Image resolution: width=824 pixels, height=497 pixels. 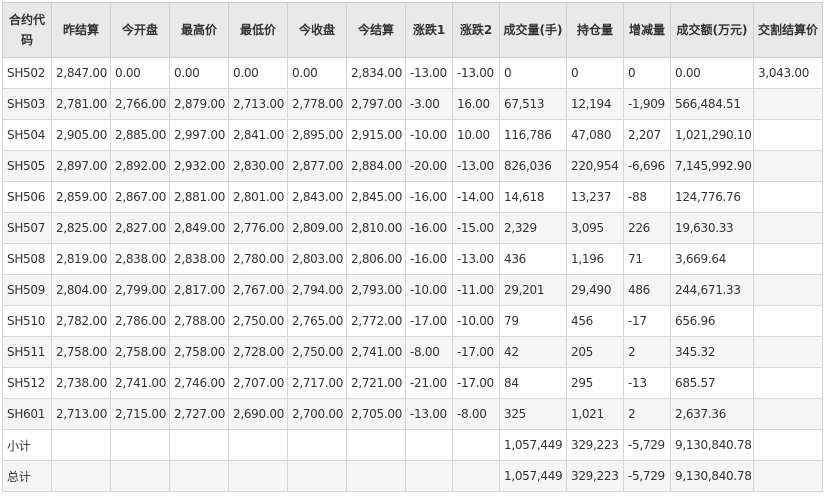 I want to click on table-cell: 2,810.00, so click(x=376, y=228).